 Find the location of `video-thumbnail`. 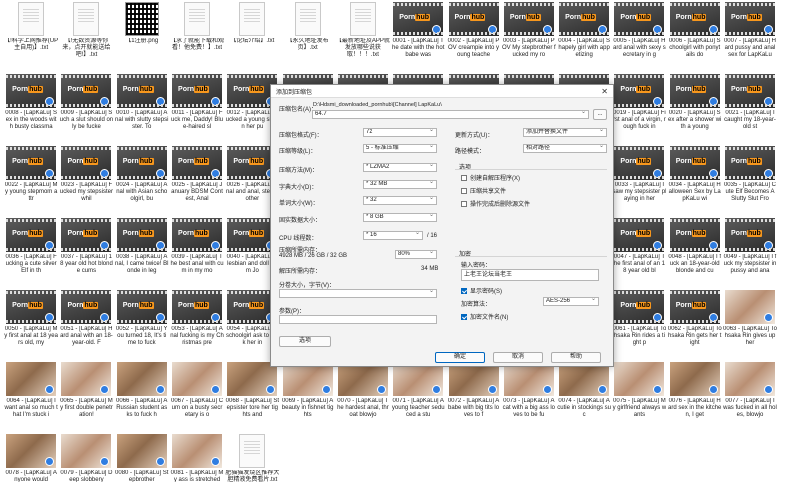

video-thumbnail is located at coordinates (418, 379).